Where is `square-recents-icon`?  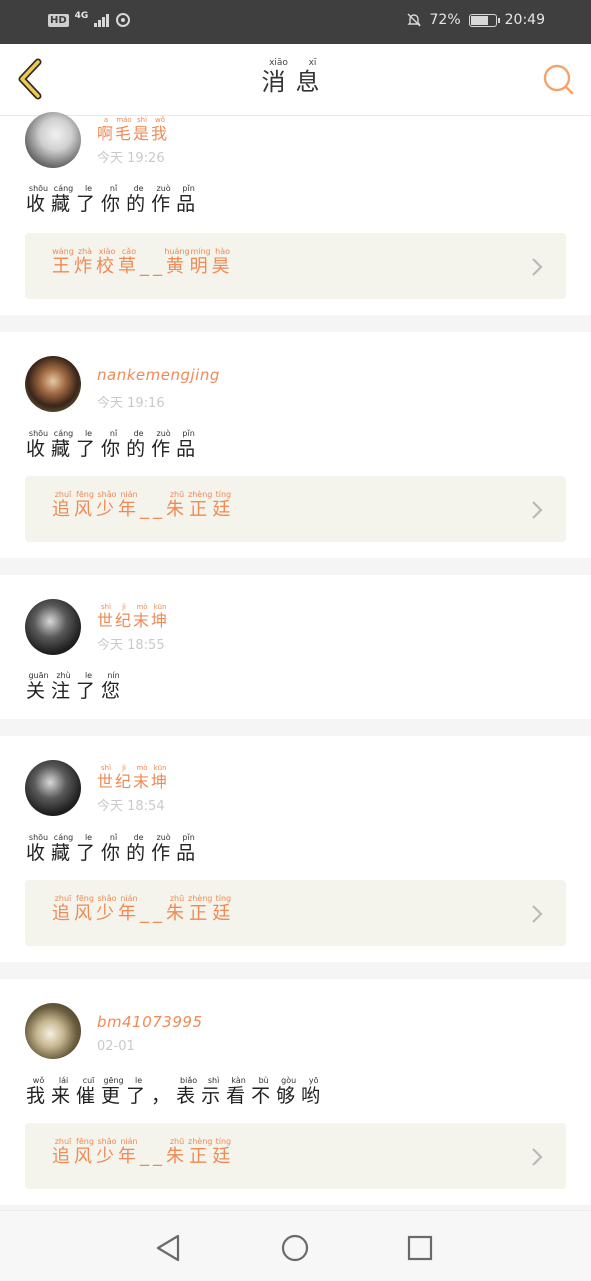 square-recents-icon is located at coordinates (420, 1248).